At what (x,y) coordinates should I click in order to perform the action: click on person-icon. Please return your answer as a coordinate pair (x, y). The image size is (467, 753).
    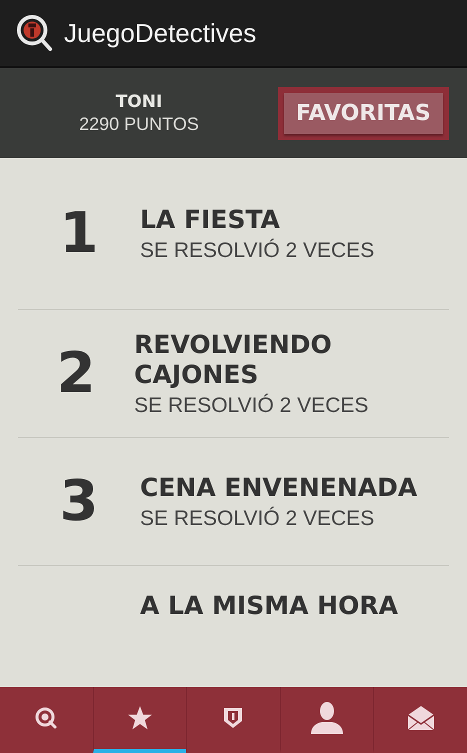
    Looking at the image, I should click on (327, 718).